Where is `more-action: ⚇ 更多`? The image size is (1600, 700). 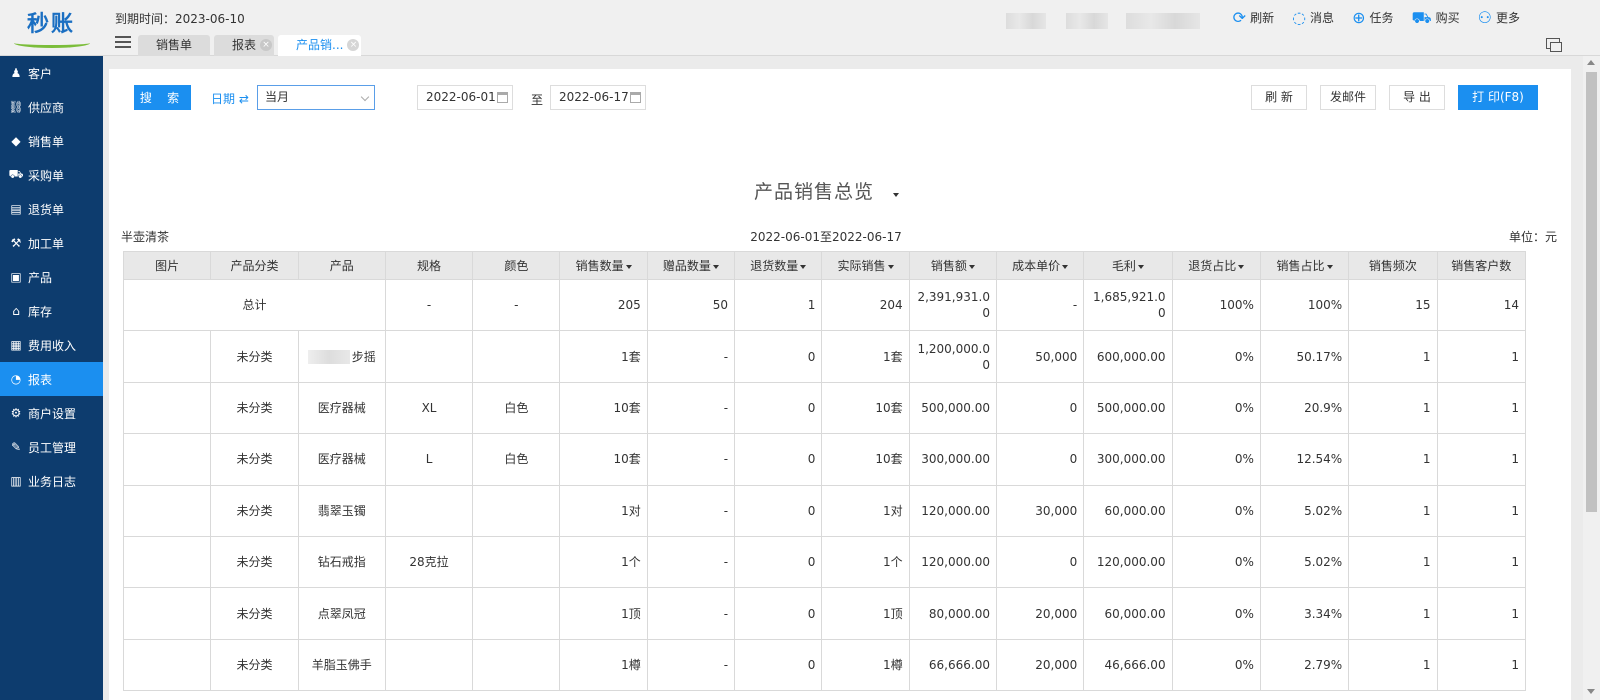
more-action: ⚇ 更多 is located at coordinates (1499, 17).